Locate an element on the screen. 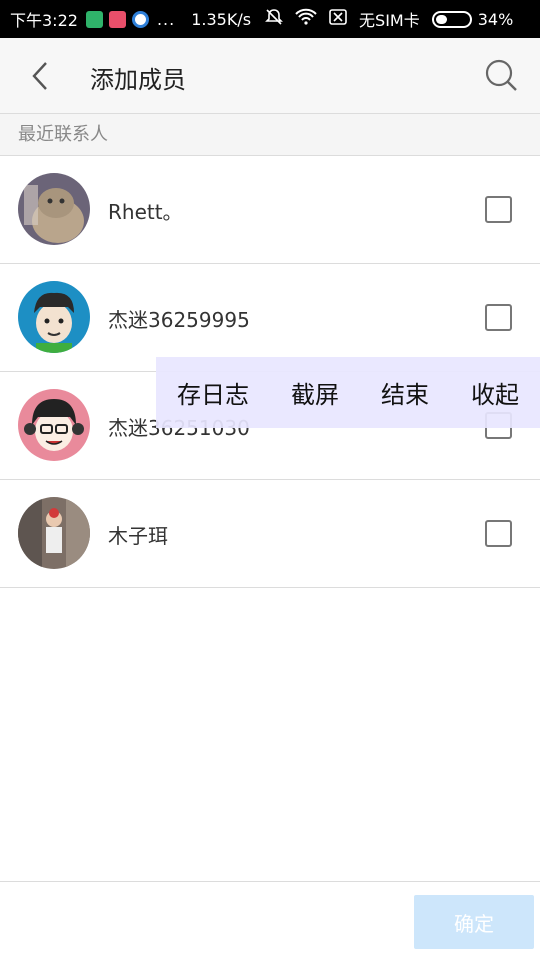 The height and width of the screenshot is (960, 540). contact-row: 木子珥 is located at coordinates (270, 534).